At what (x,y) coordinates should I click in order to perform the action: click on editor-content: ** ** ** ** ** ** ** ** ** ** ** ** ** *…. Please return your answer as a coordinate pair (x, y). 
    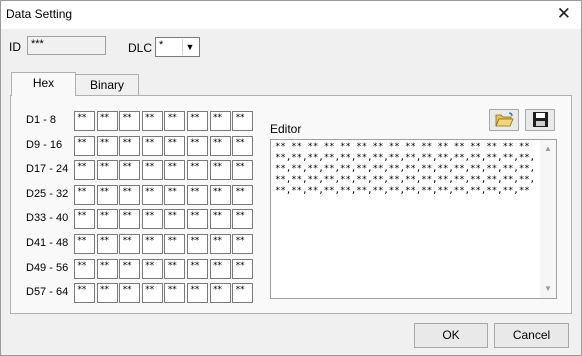
    Looking at the image, I should click on (405, 169).